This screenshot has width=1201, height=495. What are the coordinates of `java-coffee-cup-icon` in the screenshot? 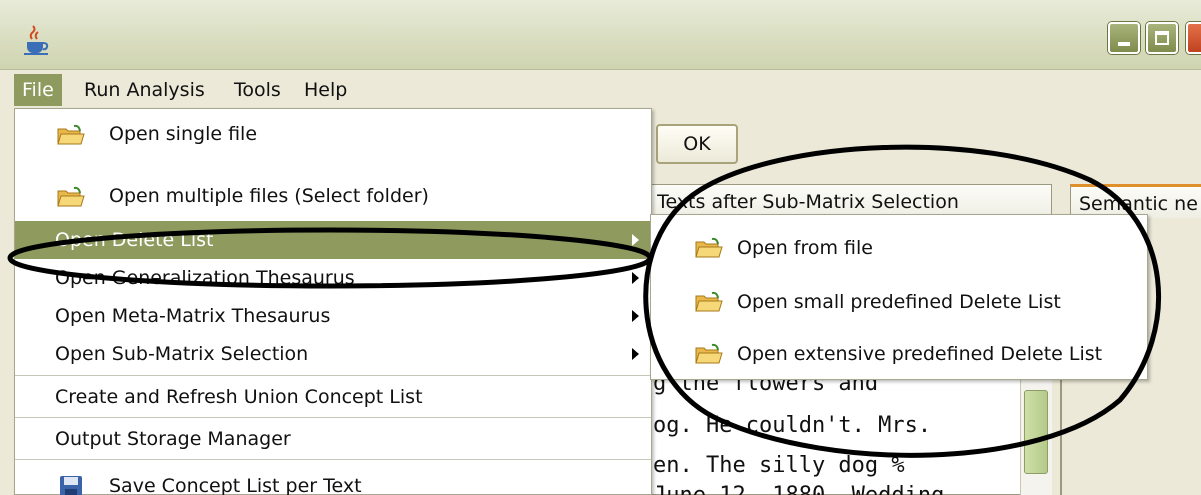 It's located at (36, 41).